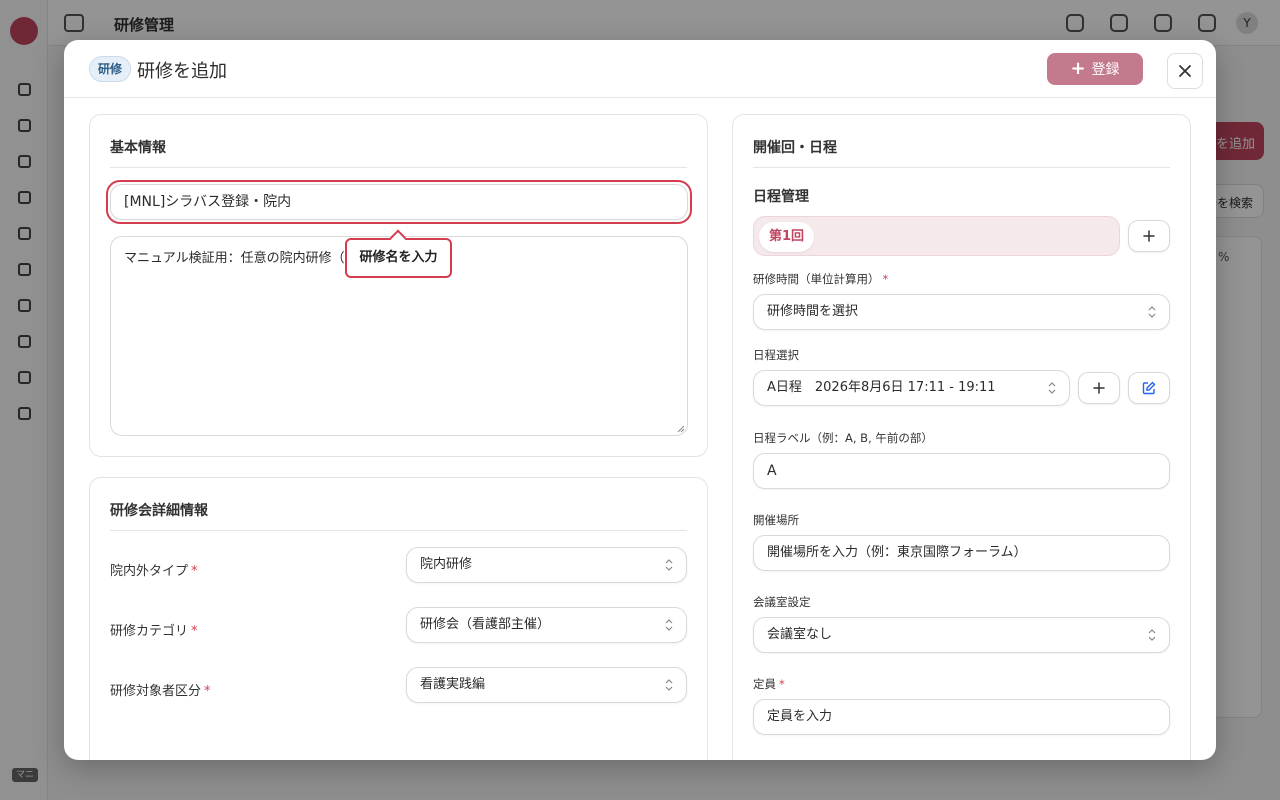  Describe the element at coordinates (795, 148) in the screenshot. I see `schedule-title: 開催回・日程` at that location.